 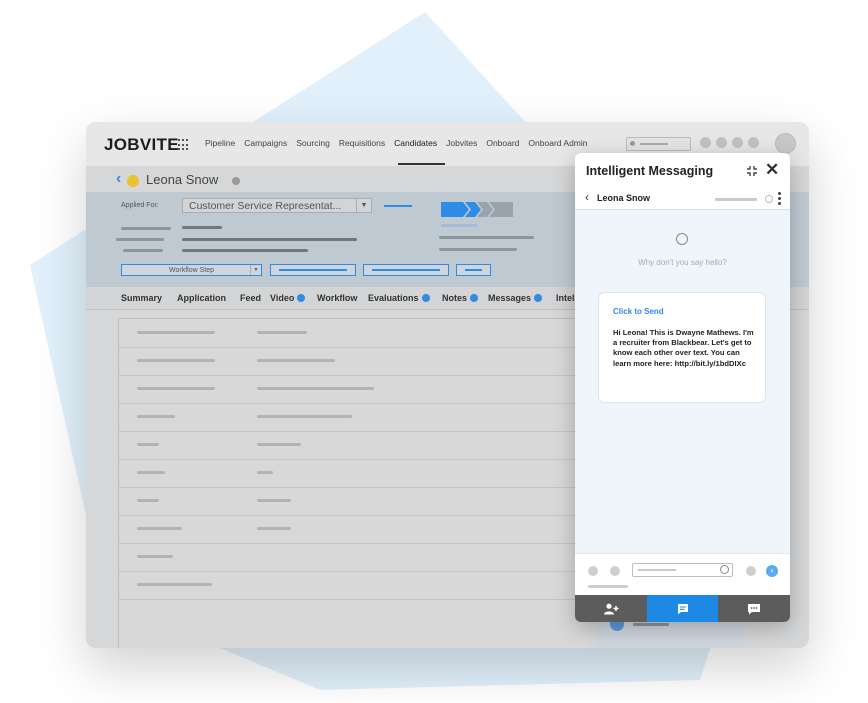 What do you see at coordinates (615, 571) in the screenshot?
I see `template-icon` at bounding box center [615, 571].